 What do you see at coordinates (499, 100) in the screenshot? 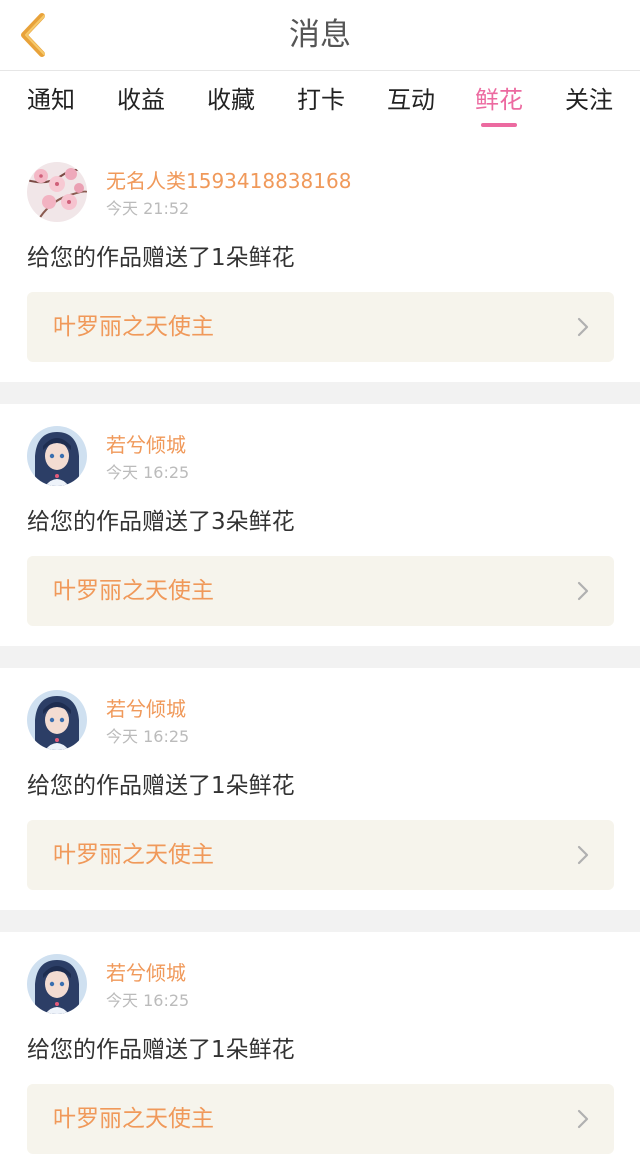
I see `tab-label: 鲜花` at bounding box center [499, 100].